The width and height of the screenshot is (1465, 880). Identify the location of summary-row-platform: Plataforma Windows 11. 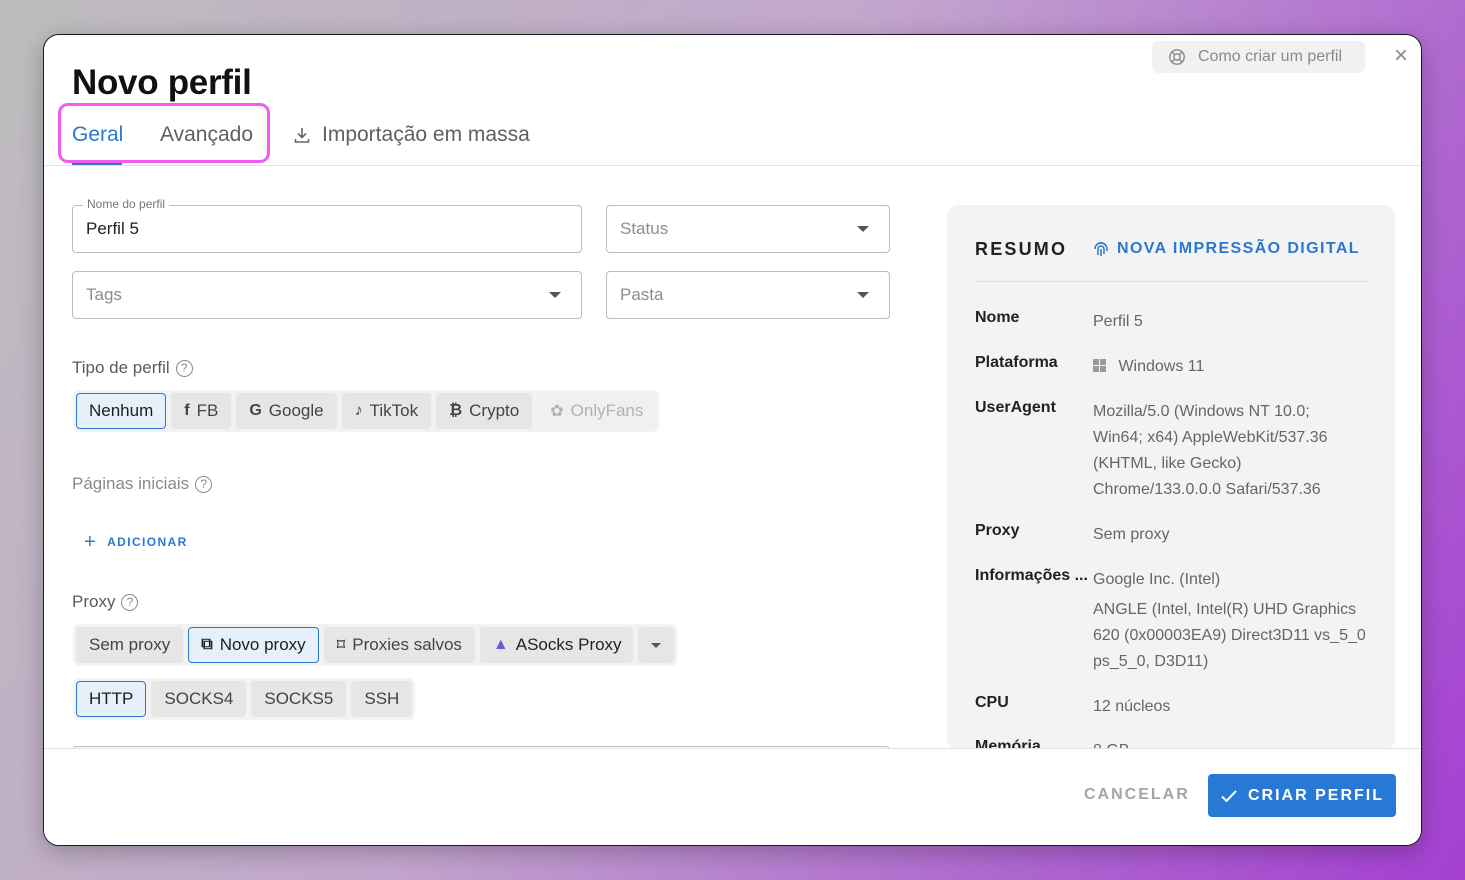
(1174, 367).